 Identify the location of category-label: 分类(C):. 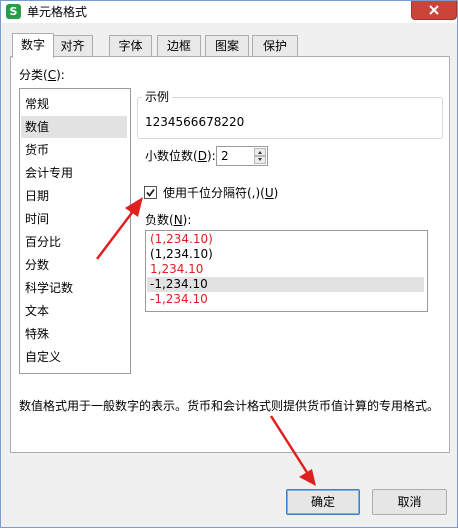
(42, 75).